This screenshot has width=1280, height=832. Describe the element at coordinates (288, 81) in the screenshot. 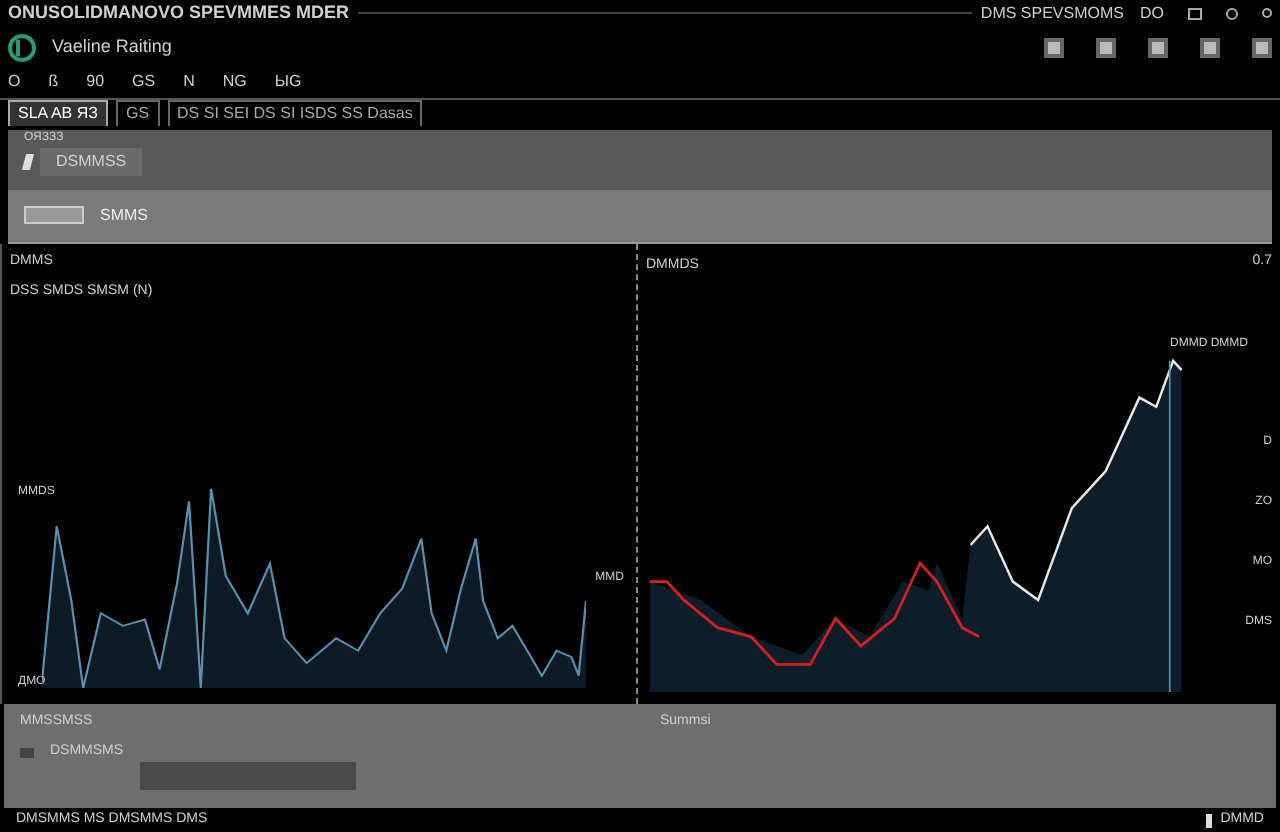

I see `menu-item: ЫG` at that location.